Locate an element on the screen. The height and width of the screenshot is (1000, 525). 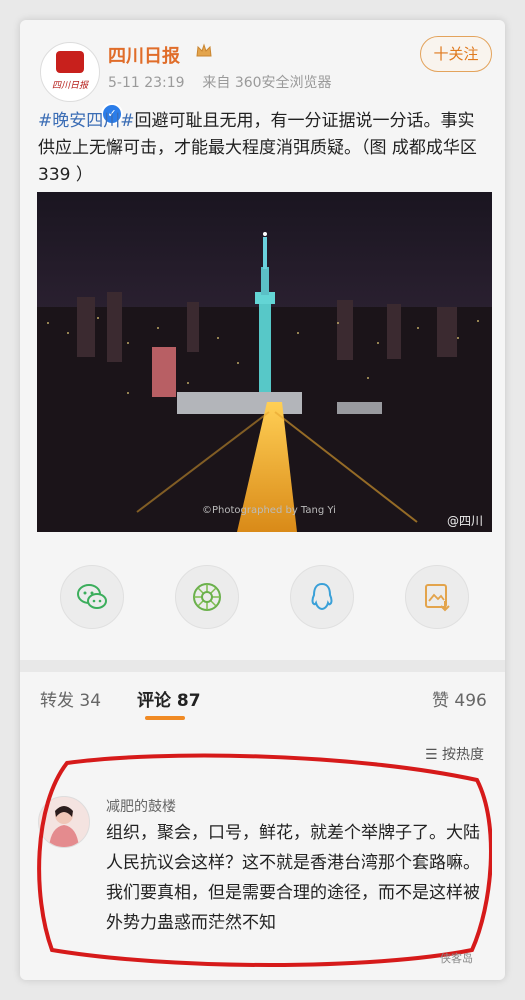
tab-likes: 赞 496 is located at coordinates (459, 698).